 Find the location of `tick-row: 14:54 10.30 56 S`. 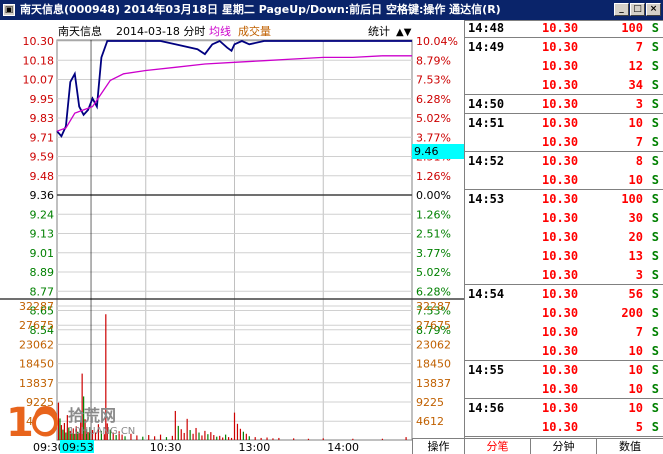

tick-row: 14:54 10.30 56 S is located at coordinates (563, 294).